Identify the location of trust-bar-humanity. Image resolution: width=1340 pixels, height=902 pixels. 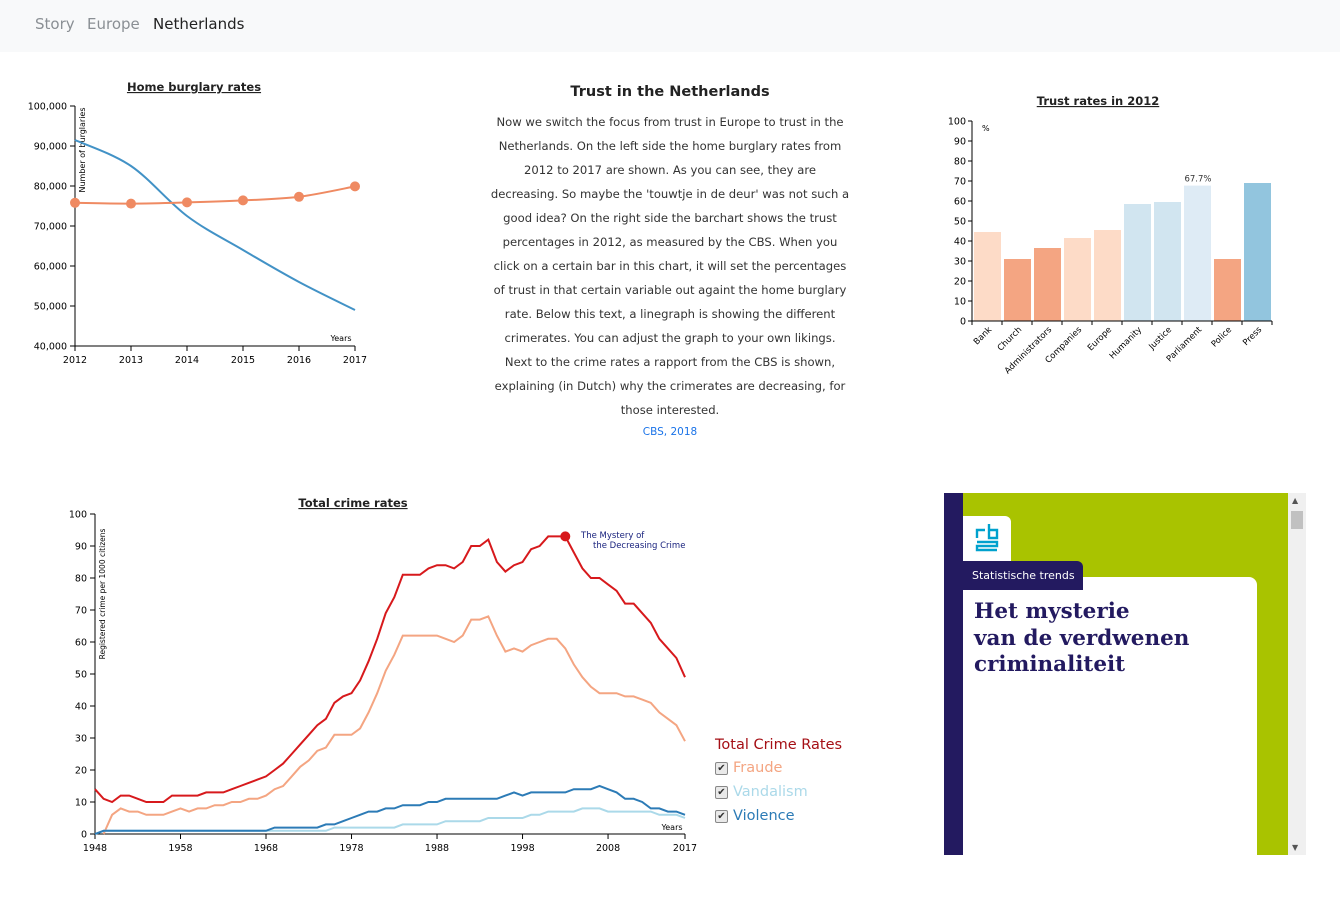
(1137, 262).